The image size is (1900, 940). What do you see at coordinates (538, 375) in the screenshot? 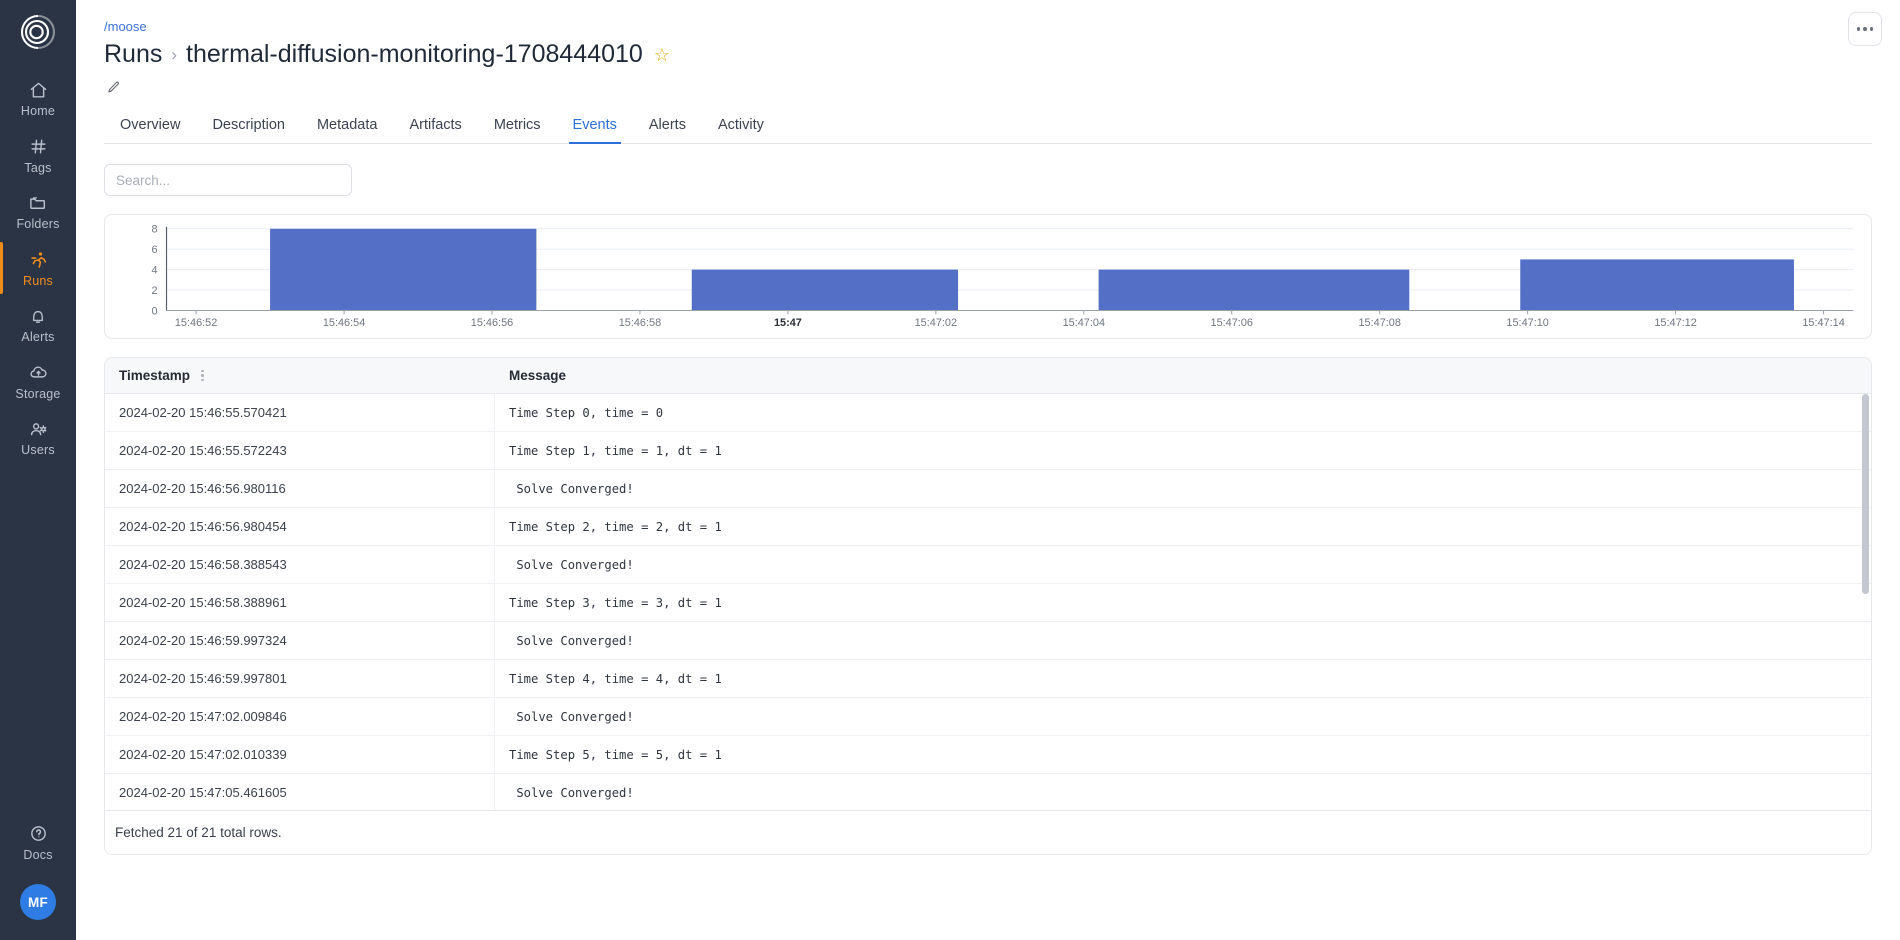
I see `column-header-label: Message` at bounding box center [538, 375].